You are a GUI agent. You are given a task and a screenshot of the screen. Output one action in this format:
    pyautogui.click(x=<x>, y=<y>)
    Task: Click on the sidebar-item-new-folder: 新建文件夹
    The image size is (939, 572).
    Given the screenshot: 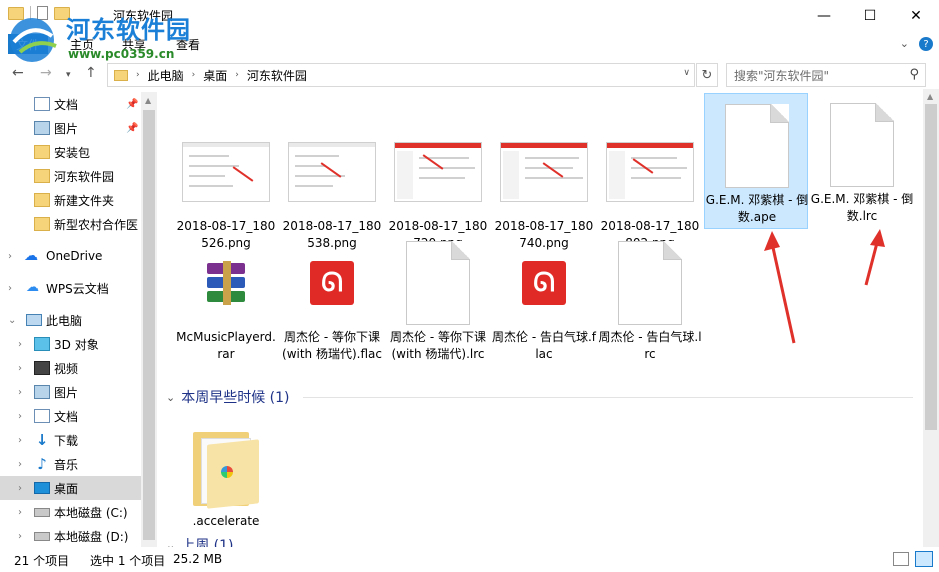 What is the action you would take?
    pyautogui.click(x=70, y=200)
    